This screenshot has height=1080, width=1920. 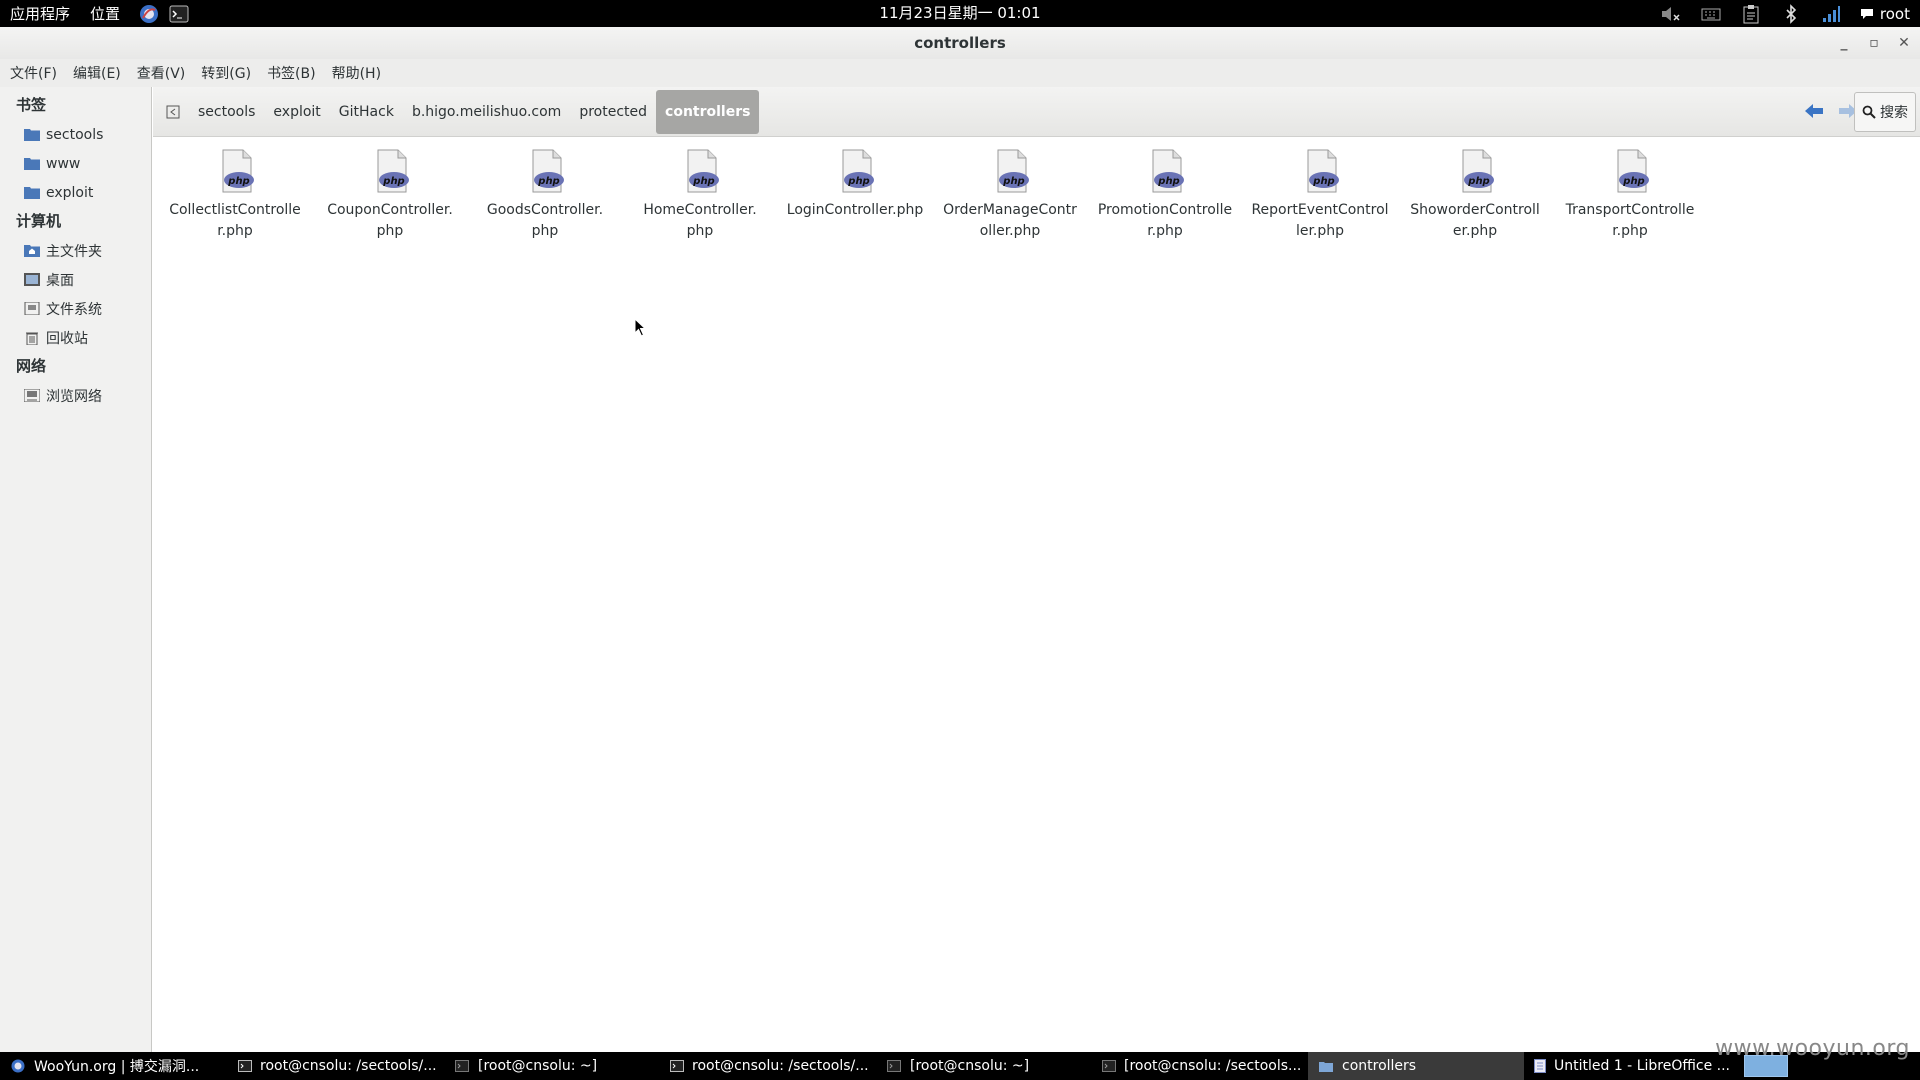 I want to click on sidebar-item-browse-network: 浏览网络, so click(x=75, y=395).